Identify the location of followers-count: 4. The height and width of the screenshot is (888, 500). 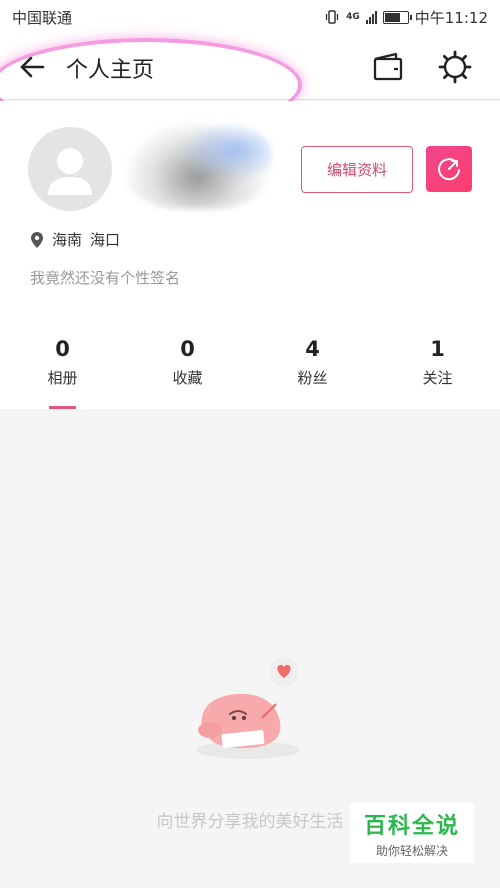
(312, 349).